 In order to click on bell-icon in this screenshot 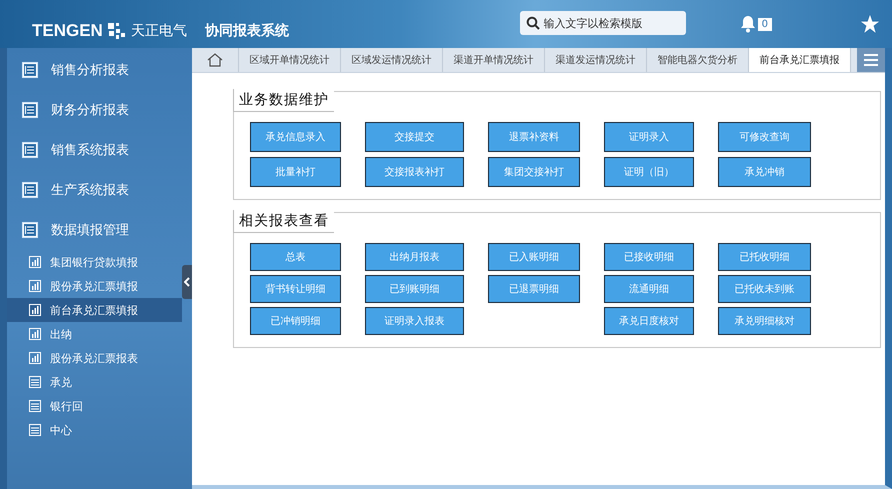, I will do `click(748, 24)`.